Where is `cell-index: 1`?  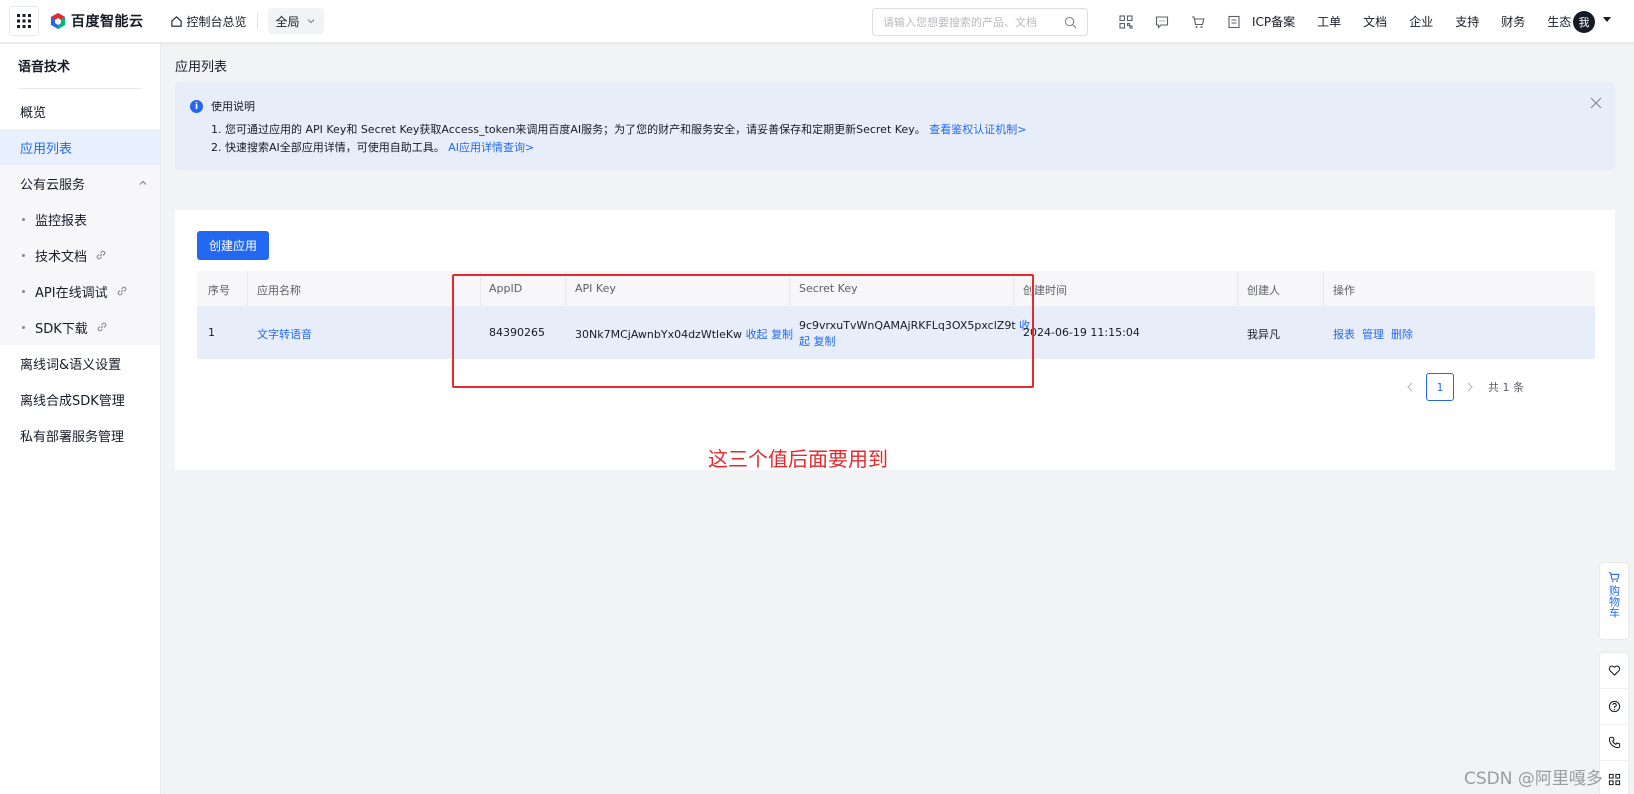
cell-index: 1 is located at coordinates (211, 332).